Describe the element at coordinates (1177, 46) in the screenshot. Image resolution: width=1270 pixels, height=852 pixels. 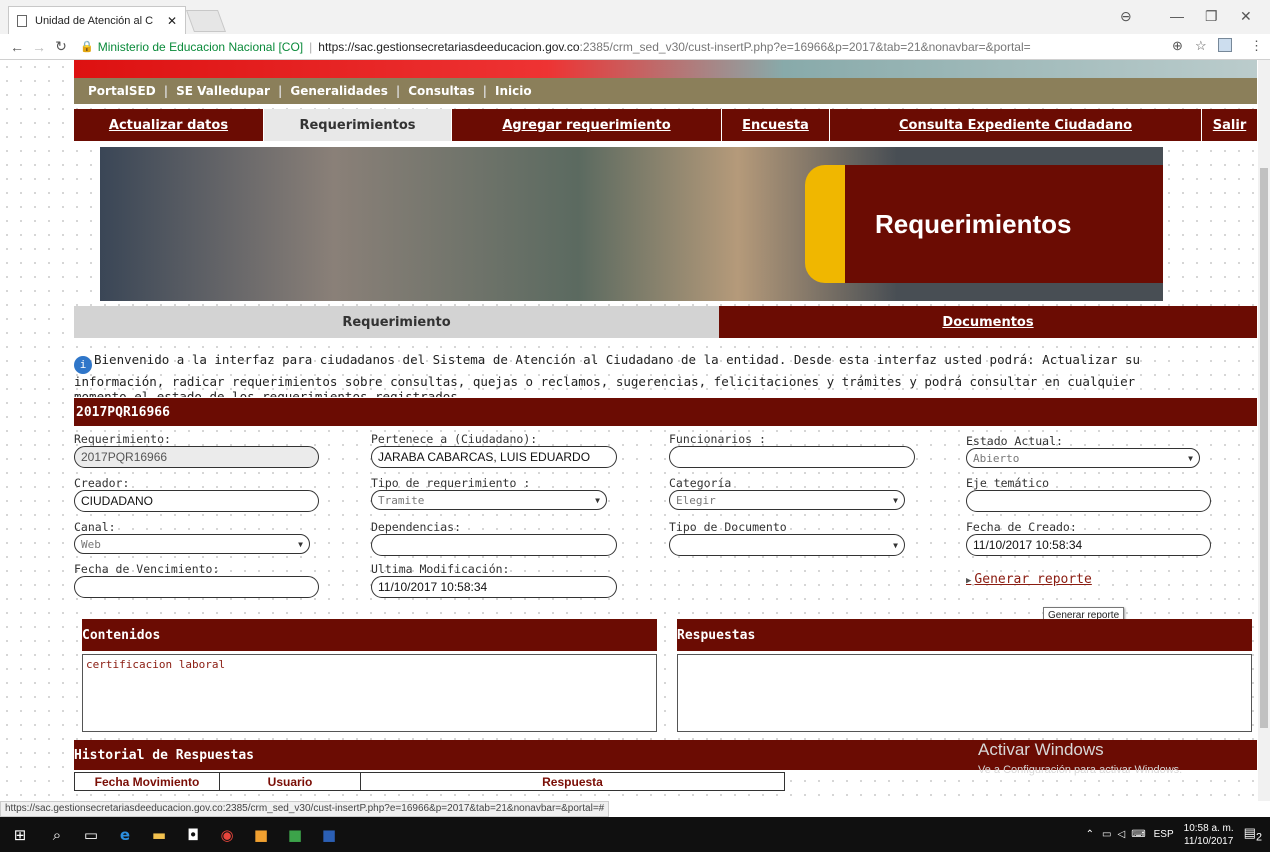
I see `zoom-icon: ⊕` at that location.